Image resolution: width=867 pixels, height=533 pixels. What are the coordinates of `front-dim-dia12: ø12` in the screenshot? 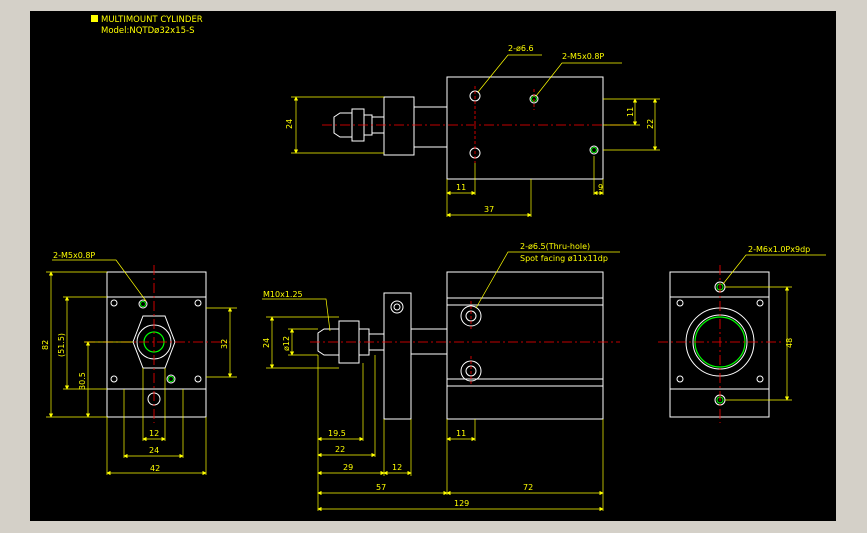 It's located at (286, 343).